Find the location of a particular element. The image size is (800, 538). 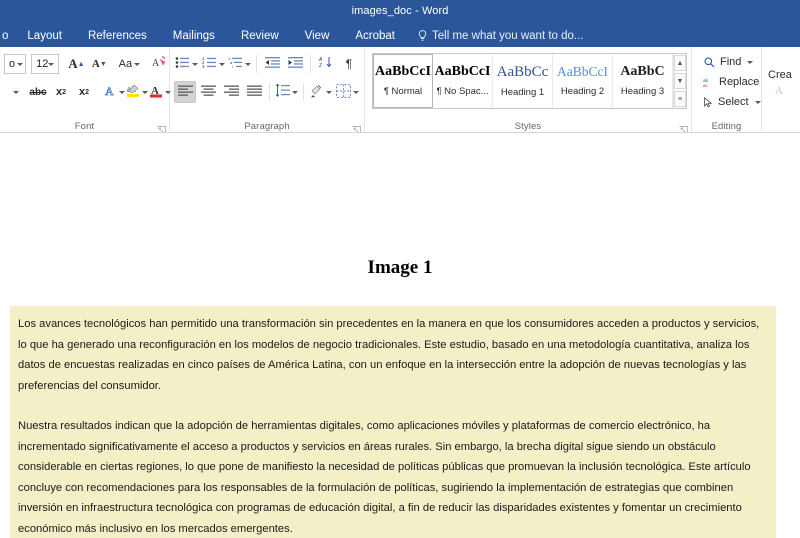

align-left-icon is located at coordinates (185, 92).